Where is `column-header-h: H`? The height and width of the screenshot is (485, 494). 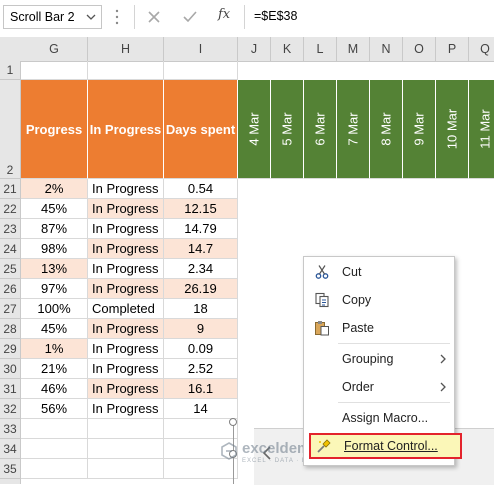
column-header-h: H is located at coordinates (126, 49).